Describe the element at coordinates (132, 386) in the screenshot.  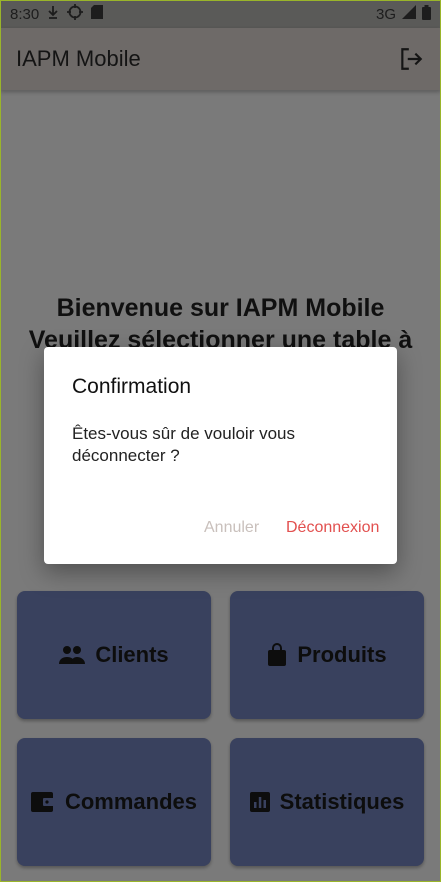
I see `dialog-title: Confirmation` at that location.